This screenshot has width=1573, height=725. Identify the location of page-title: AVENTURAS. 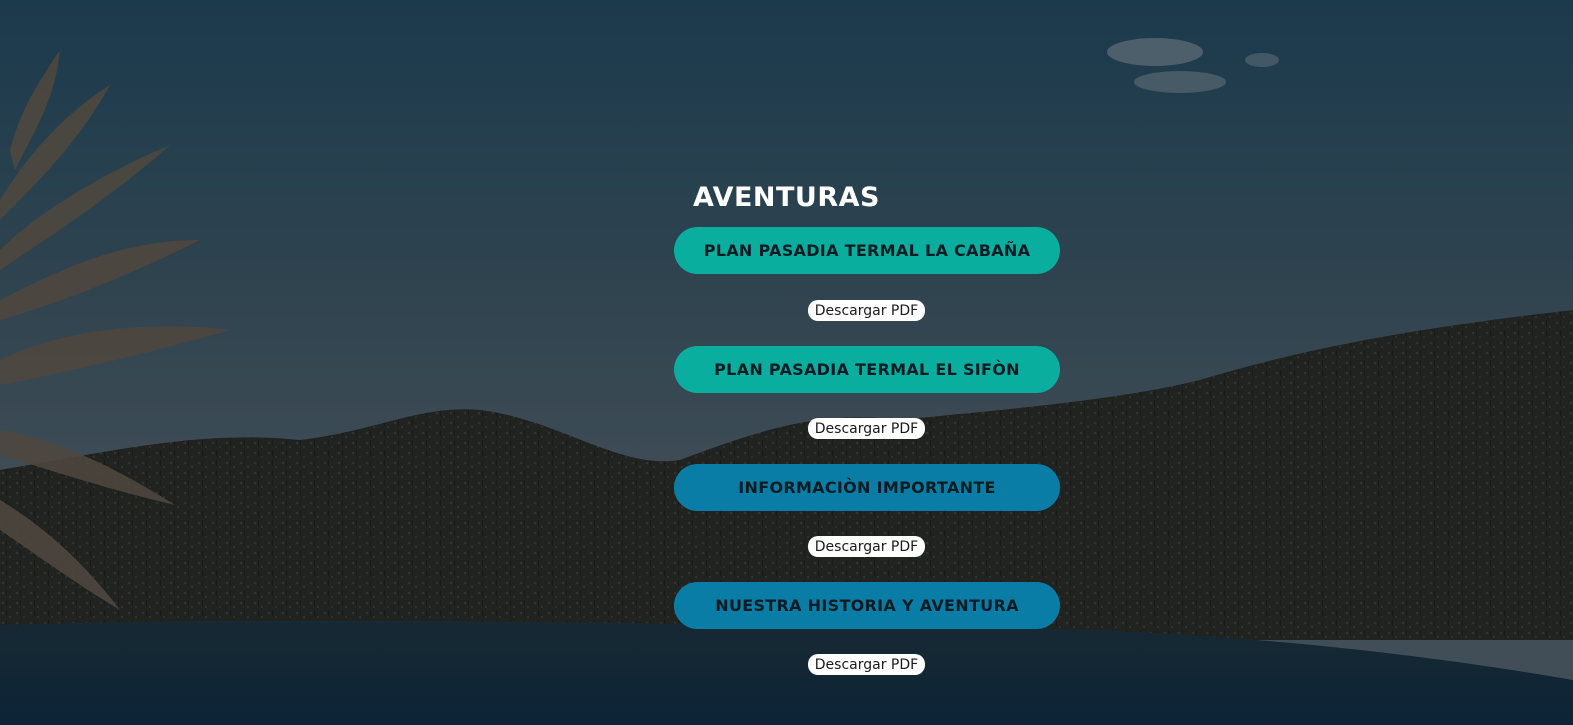
(786, 197).